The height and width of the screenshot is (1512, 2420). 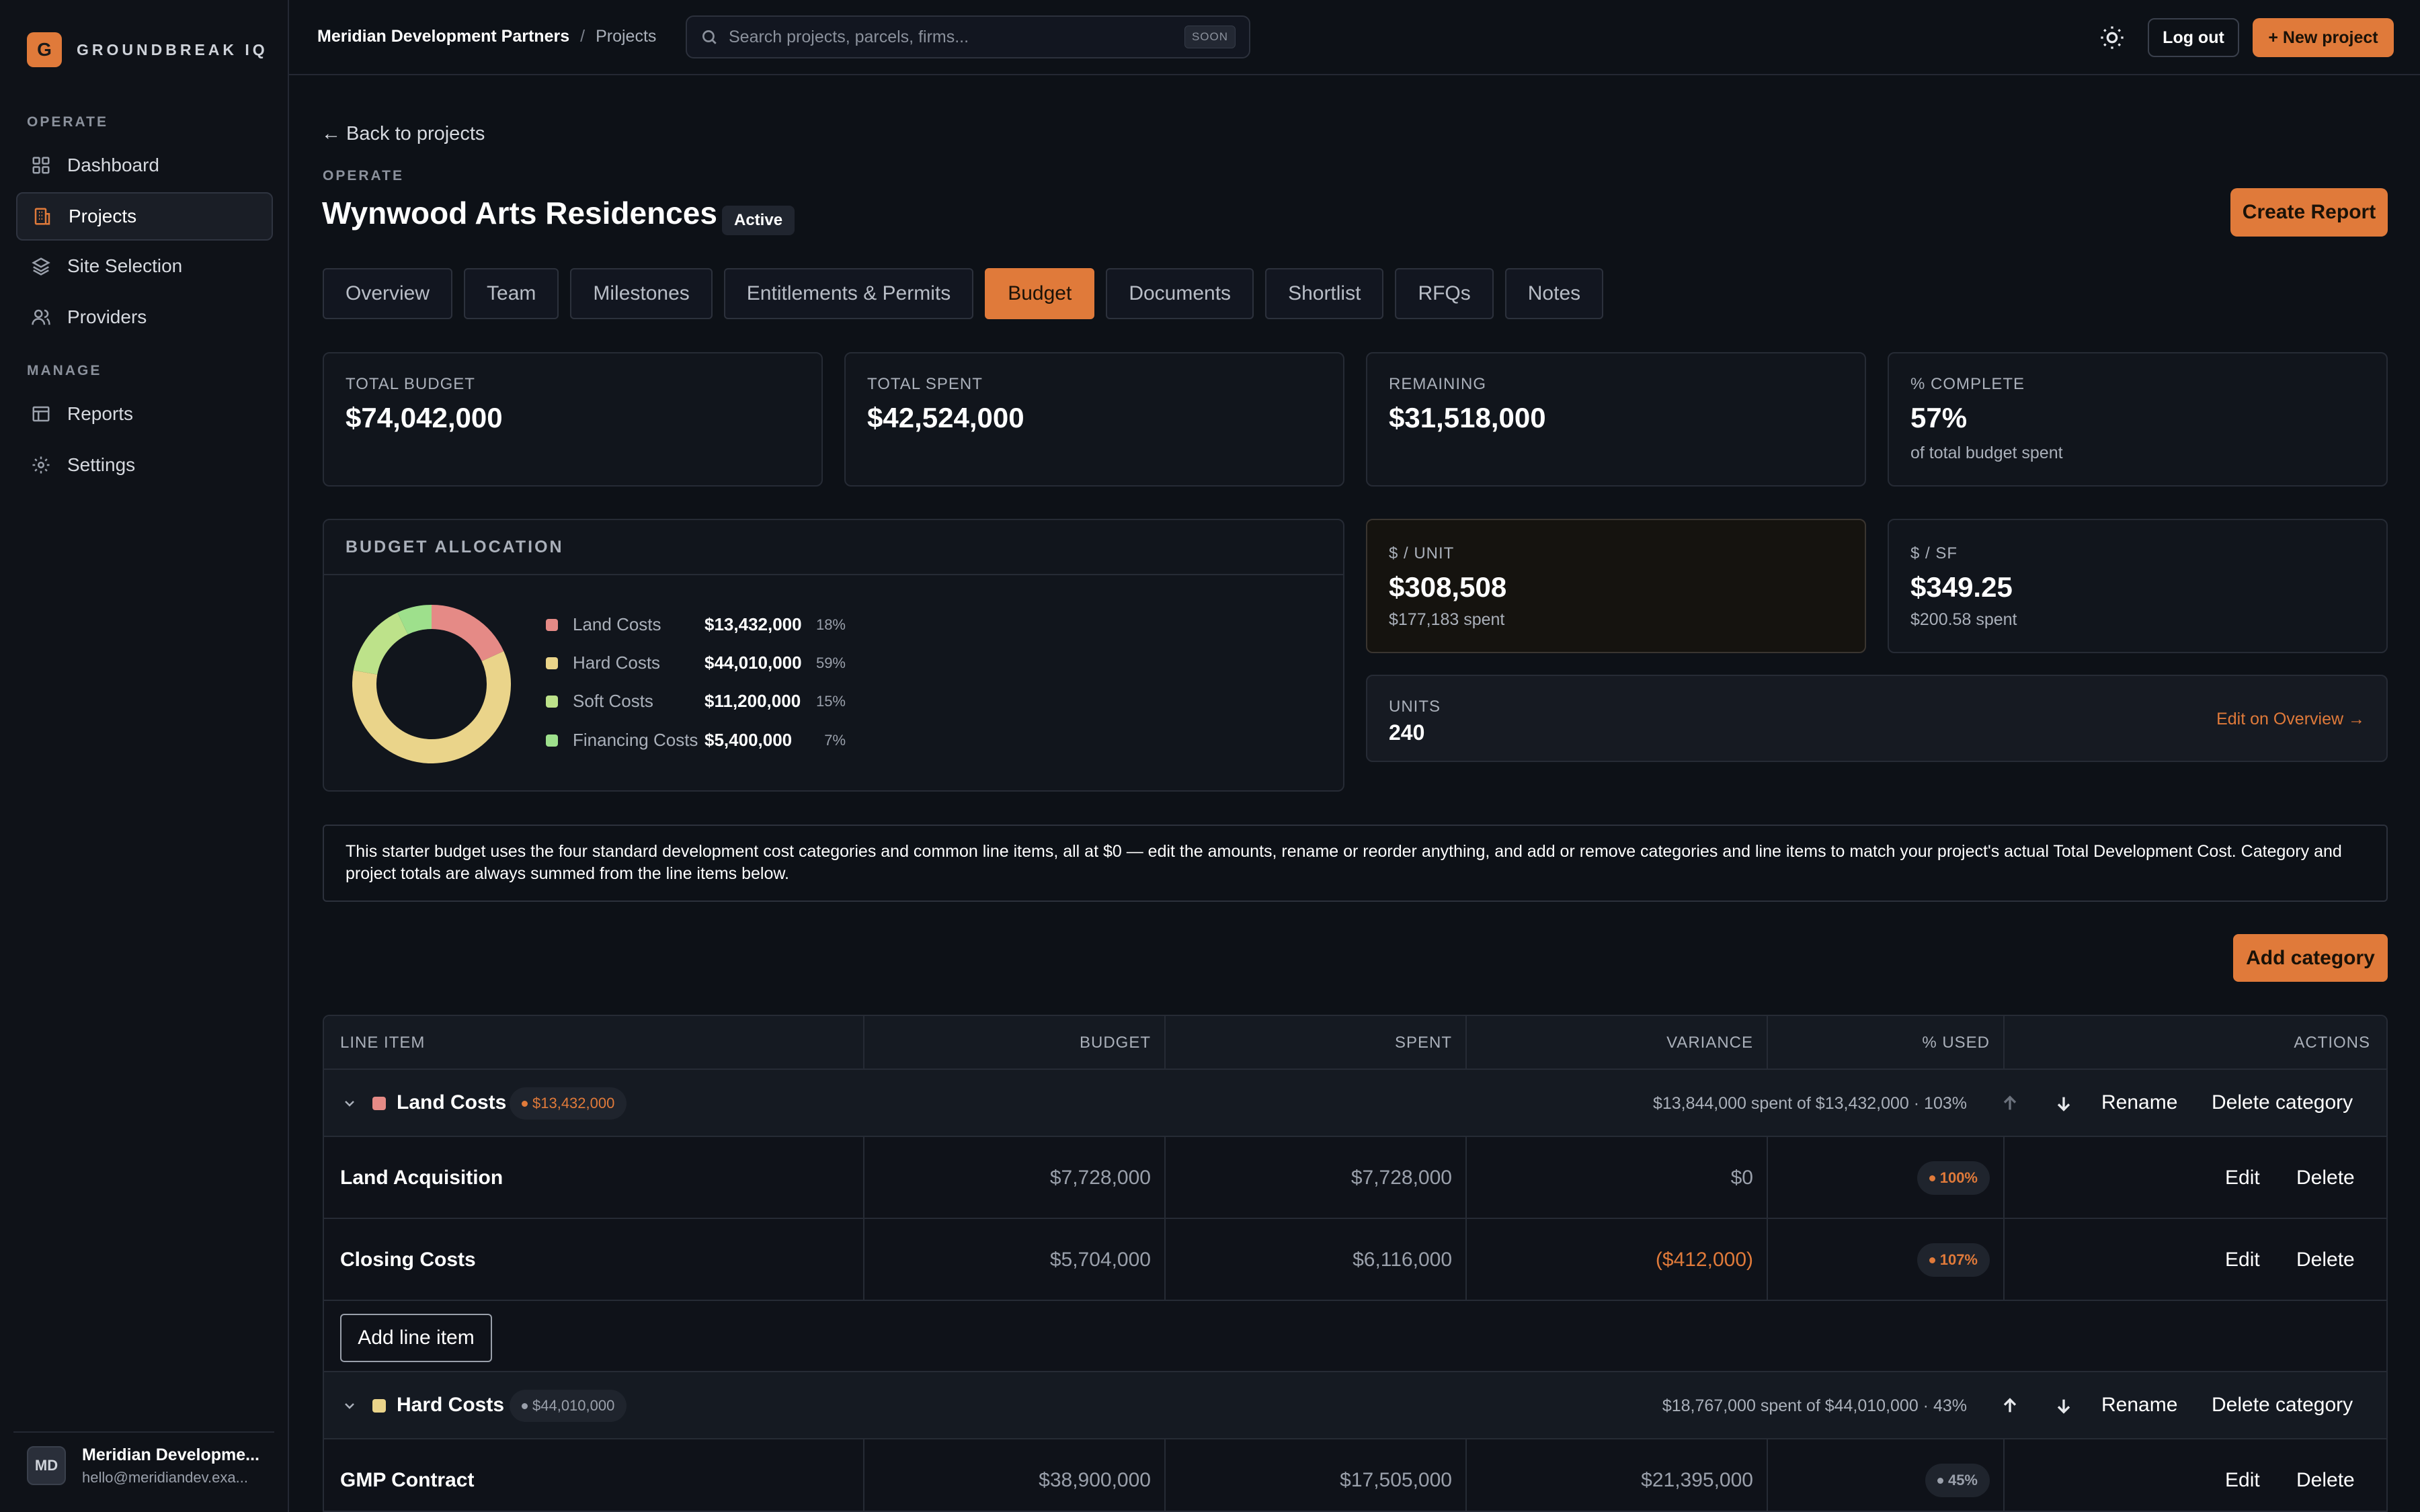 What do you see at coordinates (125, 265) in the screenshot?
I see `sidebar-item-label: Site Selection` at bounding box center [125, 265].